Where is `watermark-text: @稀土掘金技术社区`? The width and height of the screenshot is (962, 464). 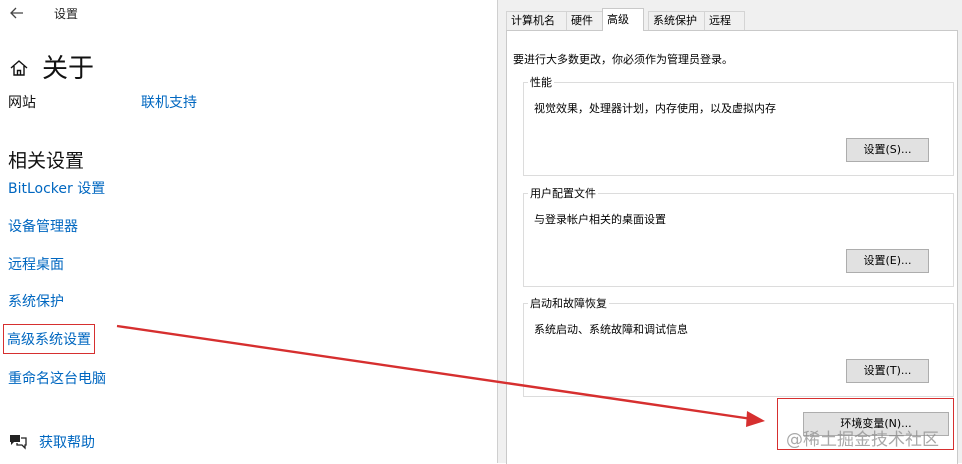 watermark-text: @稀土掘金技术社区 is located at coordinates (862, 440).